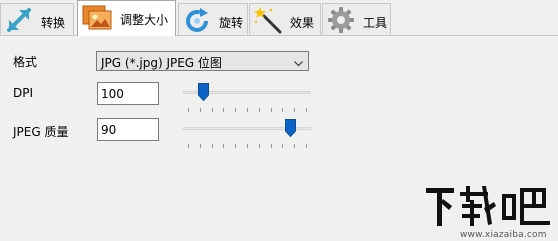 The image size is (558, 241). I want to click on jpeg-quality-input, so click(129, 129).